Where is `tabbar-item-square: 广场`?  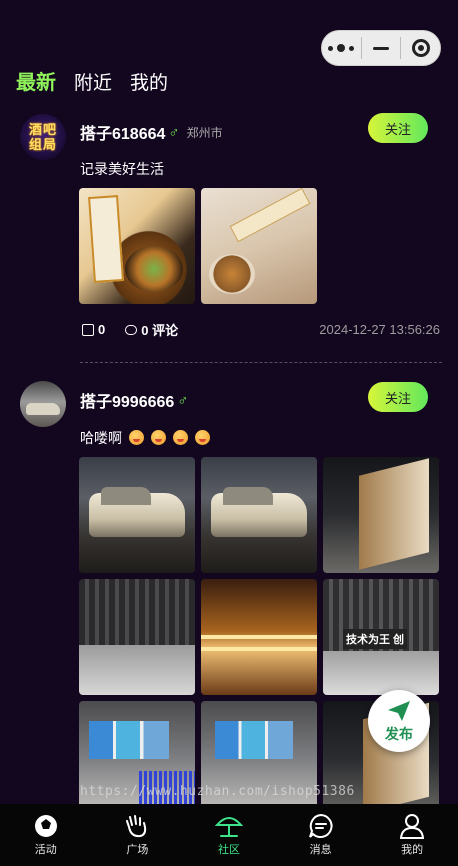 tabbar-item-square: 广场 is located at coordinates (138, 835).